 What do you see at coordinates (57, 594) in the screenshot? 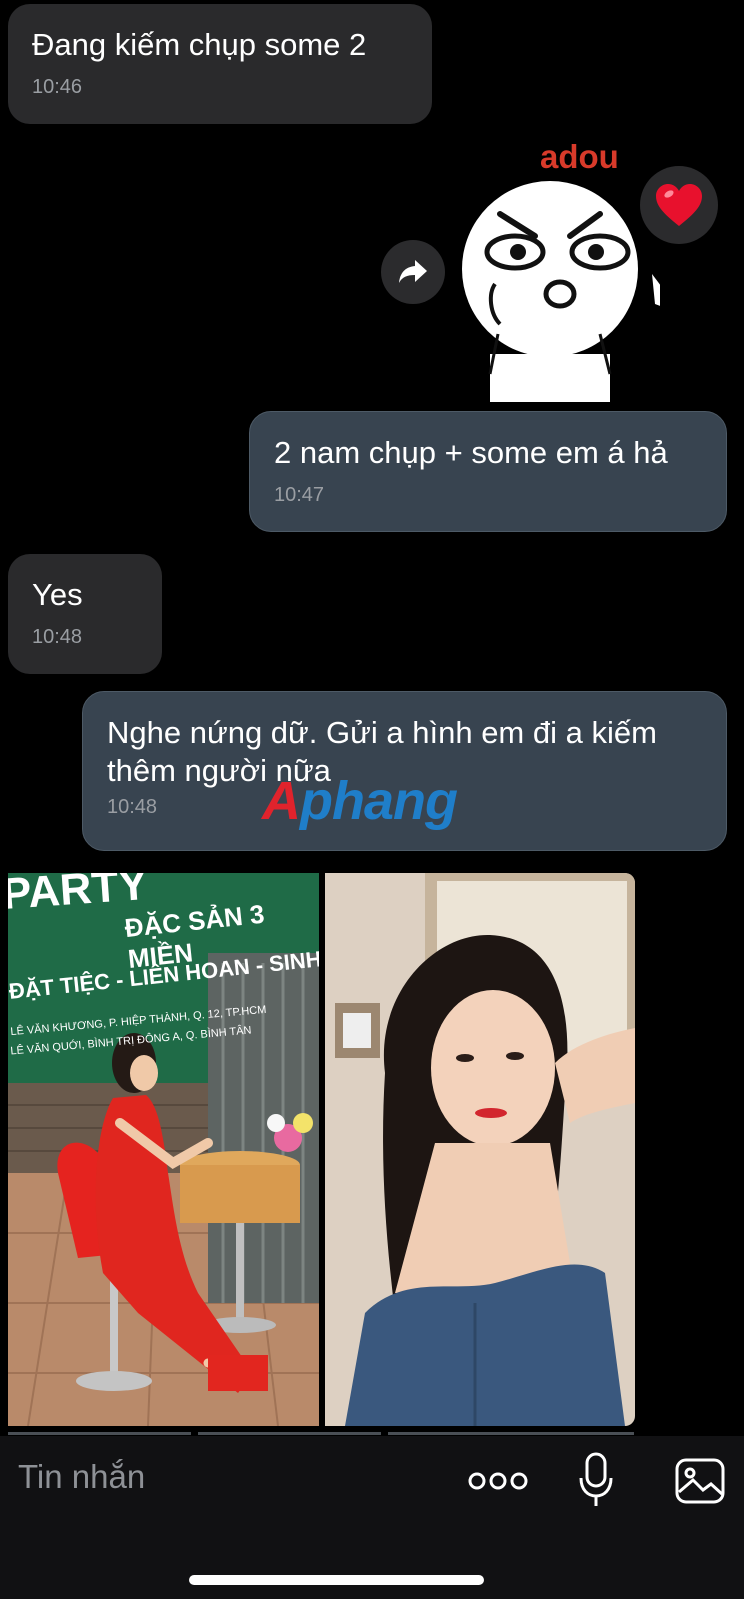
I see `message-text: Yes` at bounding box center [57, 594].